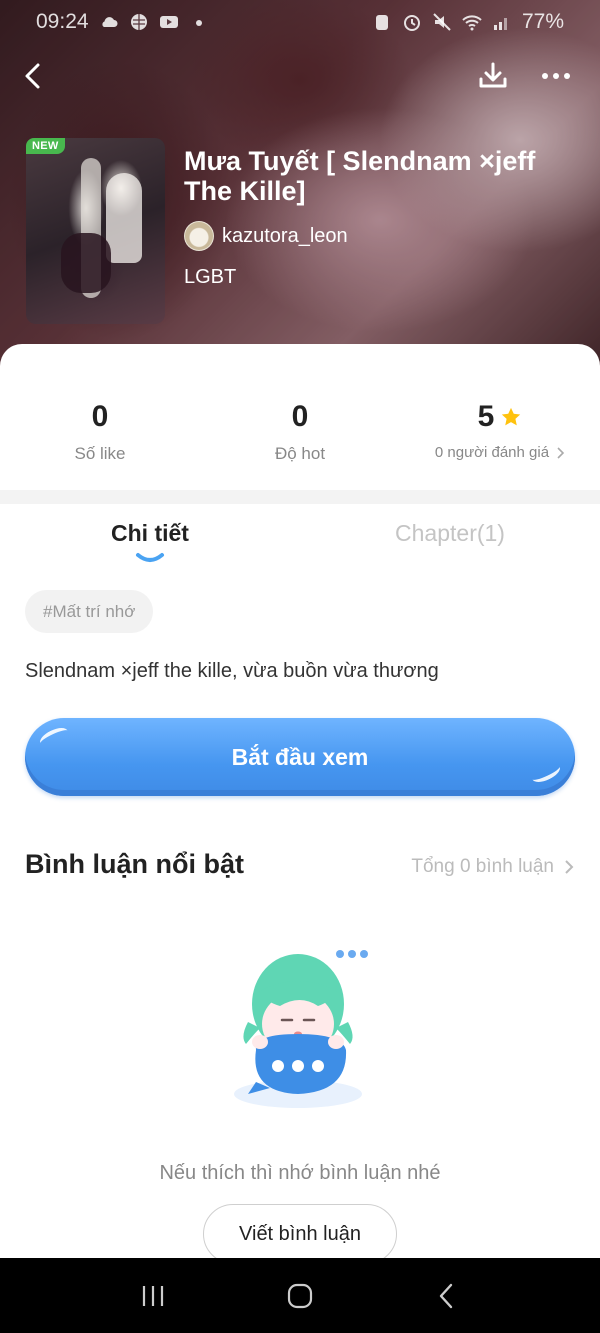 Image resolution: width=600 pixels, height=1333 pixels. I want to click on recent-apps-button, so click(153, 1296).